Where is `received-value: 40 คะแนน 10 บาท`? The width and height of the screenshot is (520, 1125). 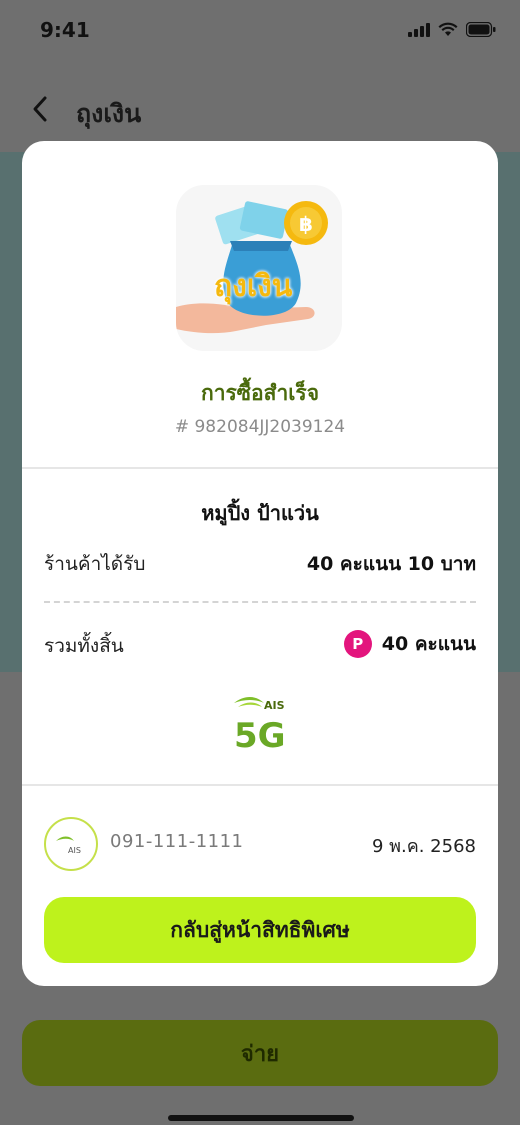 received-value: 40 คะแนน 10 บาท is located at coordinates (391, 564).